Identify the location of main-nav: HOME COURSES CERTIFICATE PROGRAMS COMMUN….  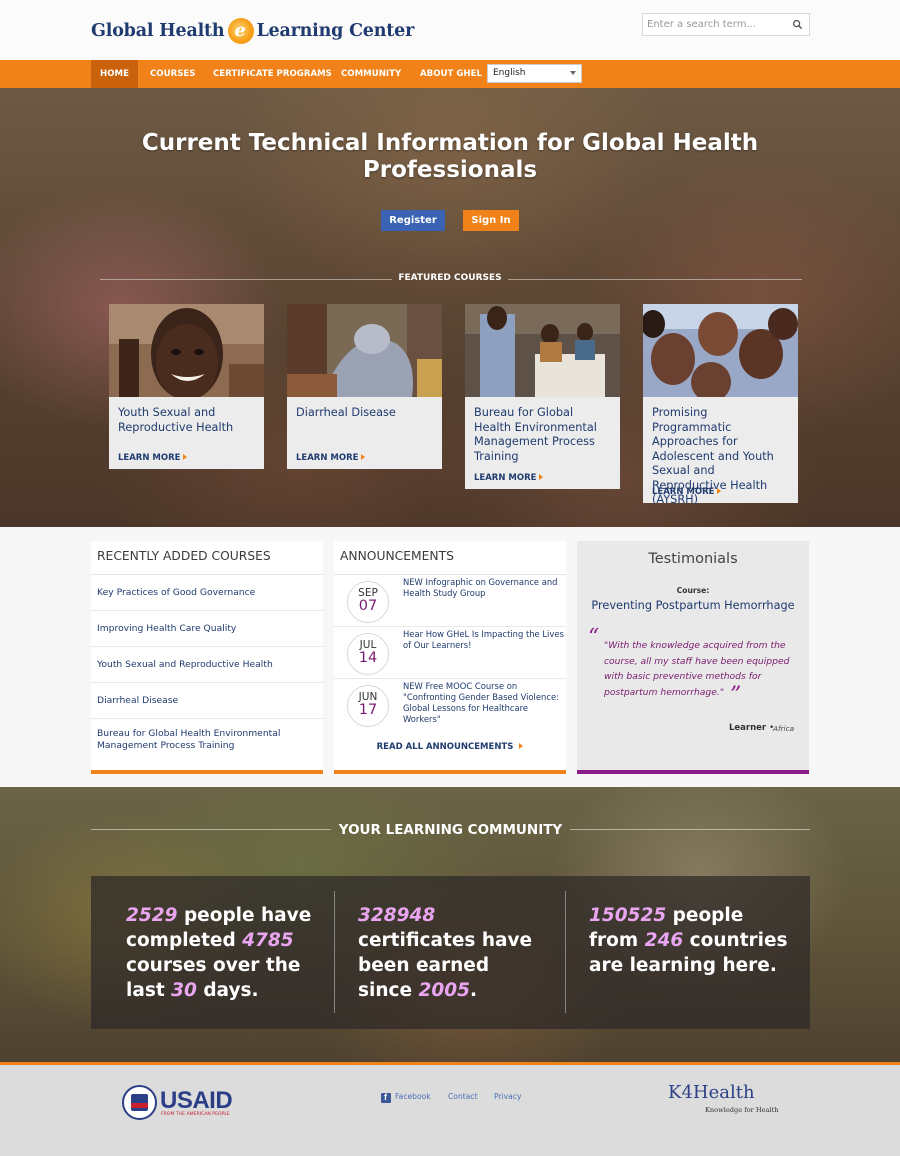
(450, 74).